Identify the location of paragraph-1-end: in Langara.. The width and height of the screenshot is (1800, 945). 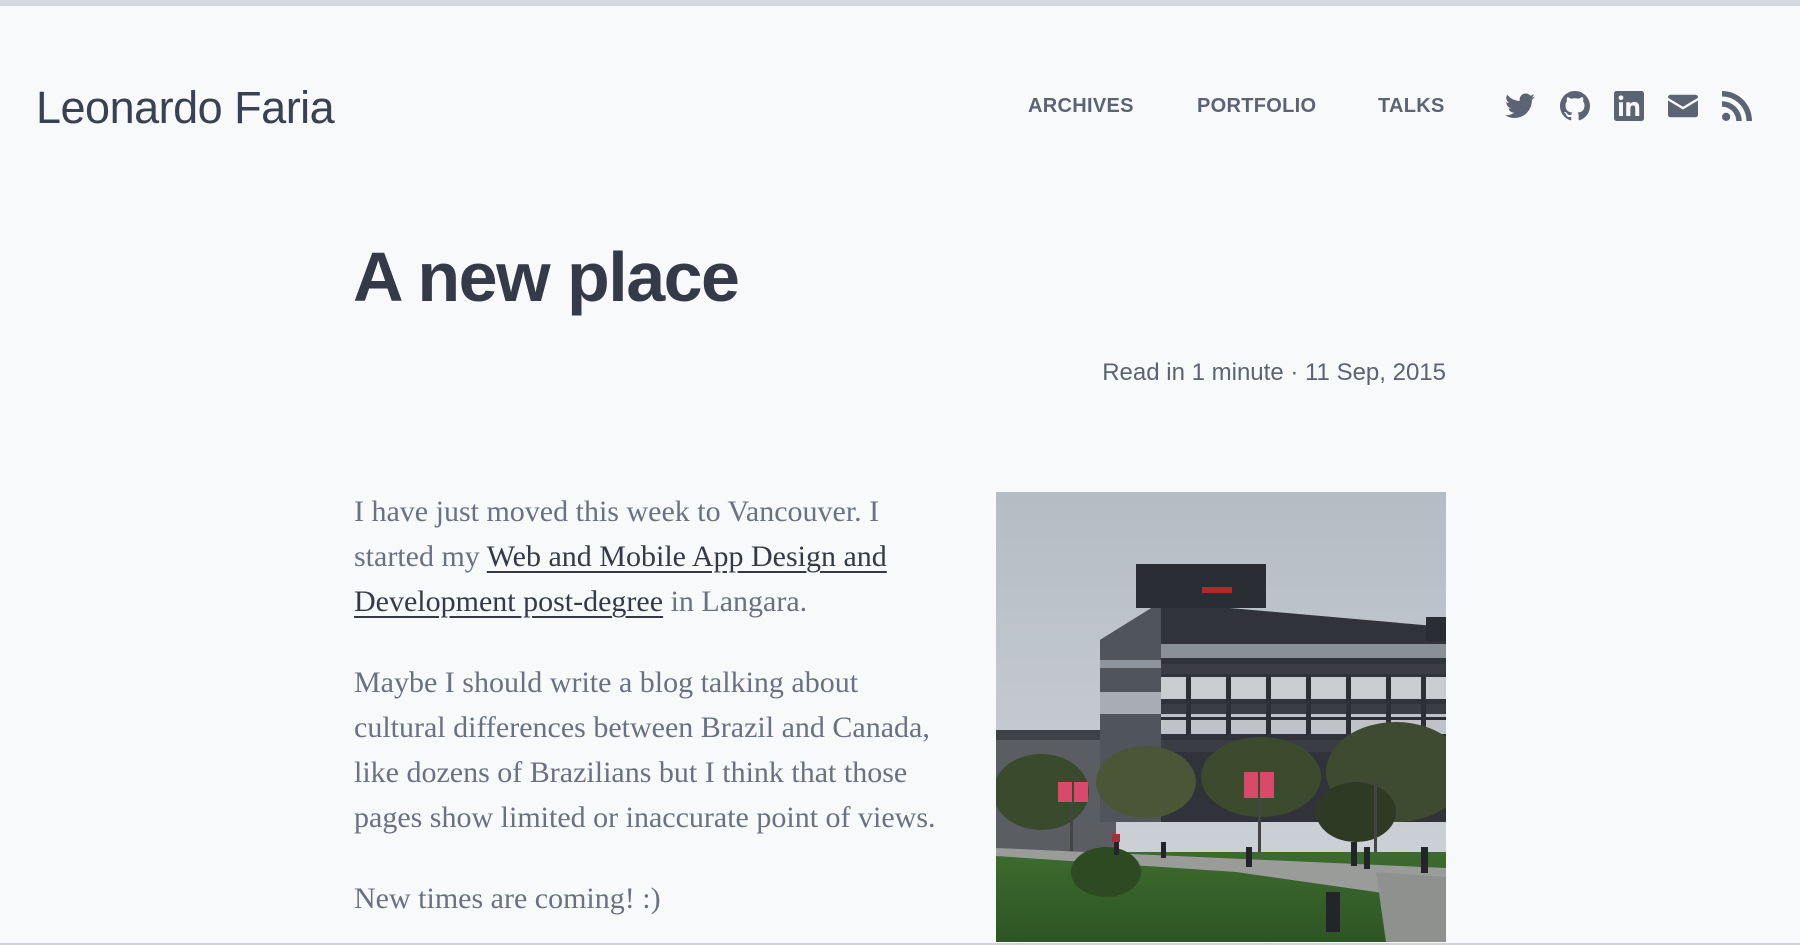
(735, 601).